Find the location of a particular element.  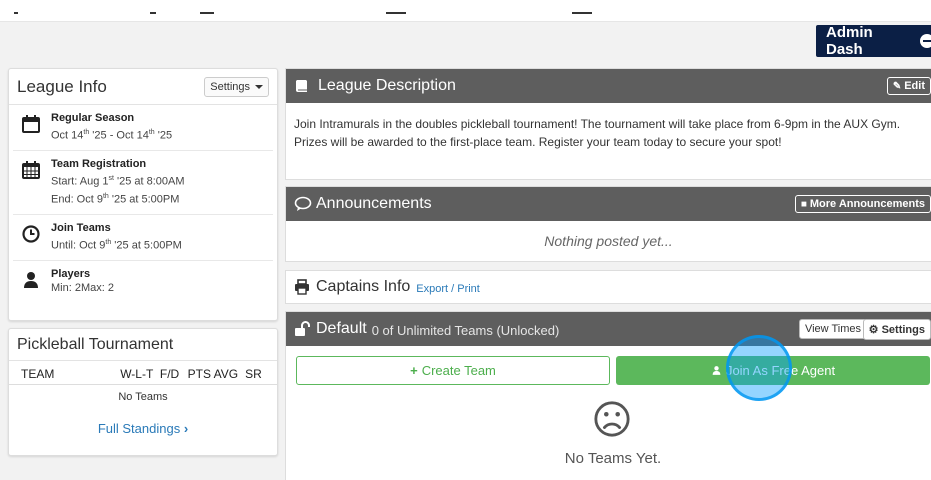

print-icon is located at coordinates (302, 287).